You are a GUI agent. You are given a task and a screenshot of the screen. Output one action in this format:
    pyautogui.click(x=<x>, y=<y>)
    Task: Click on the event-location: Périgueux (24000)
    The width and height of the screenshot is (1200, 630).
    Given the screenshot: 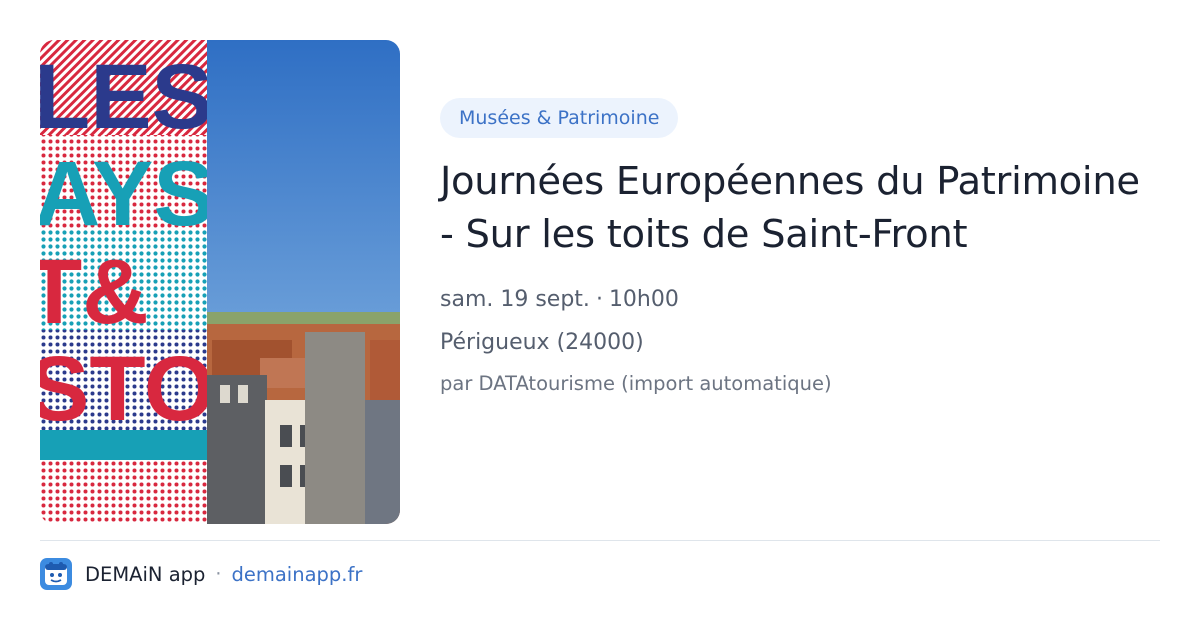 What is the action you would take?
    pyautogui.click(x=542, y=342)
    